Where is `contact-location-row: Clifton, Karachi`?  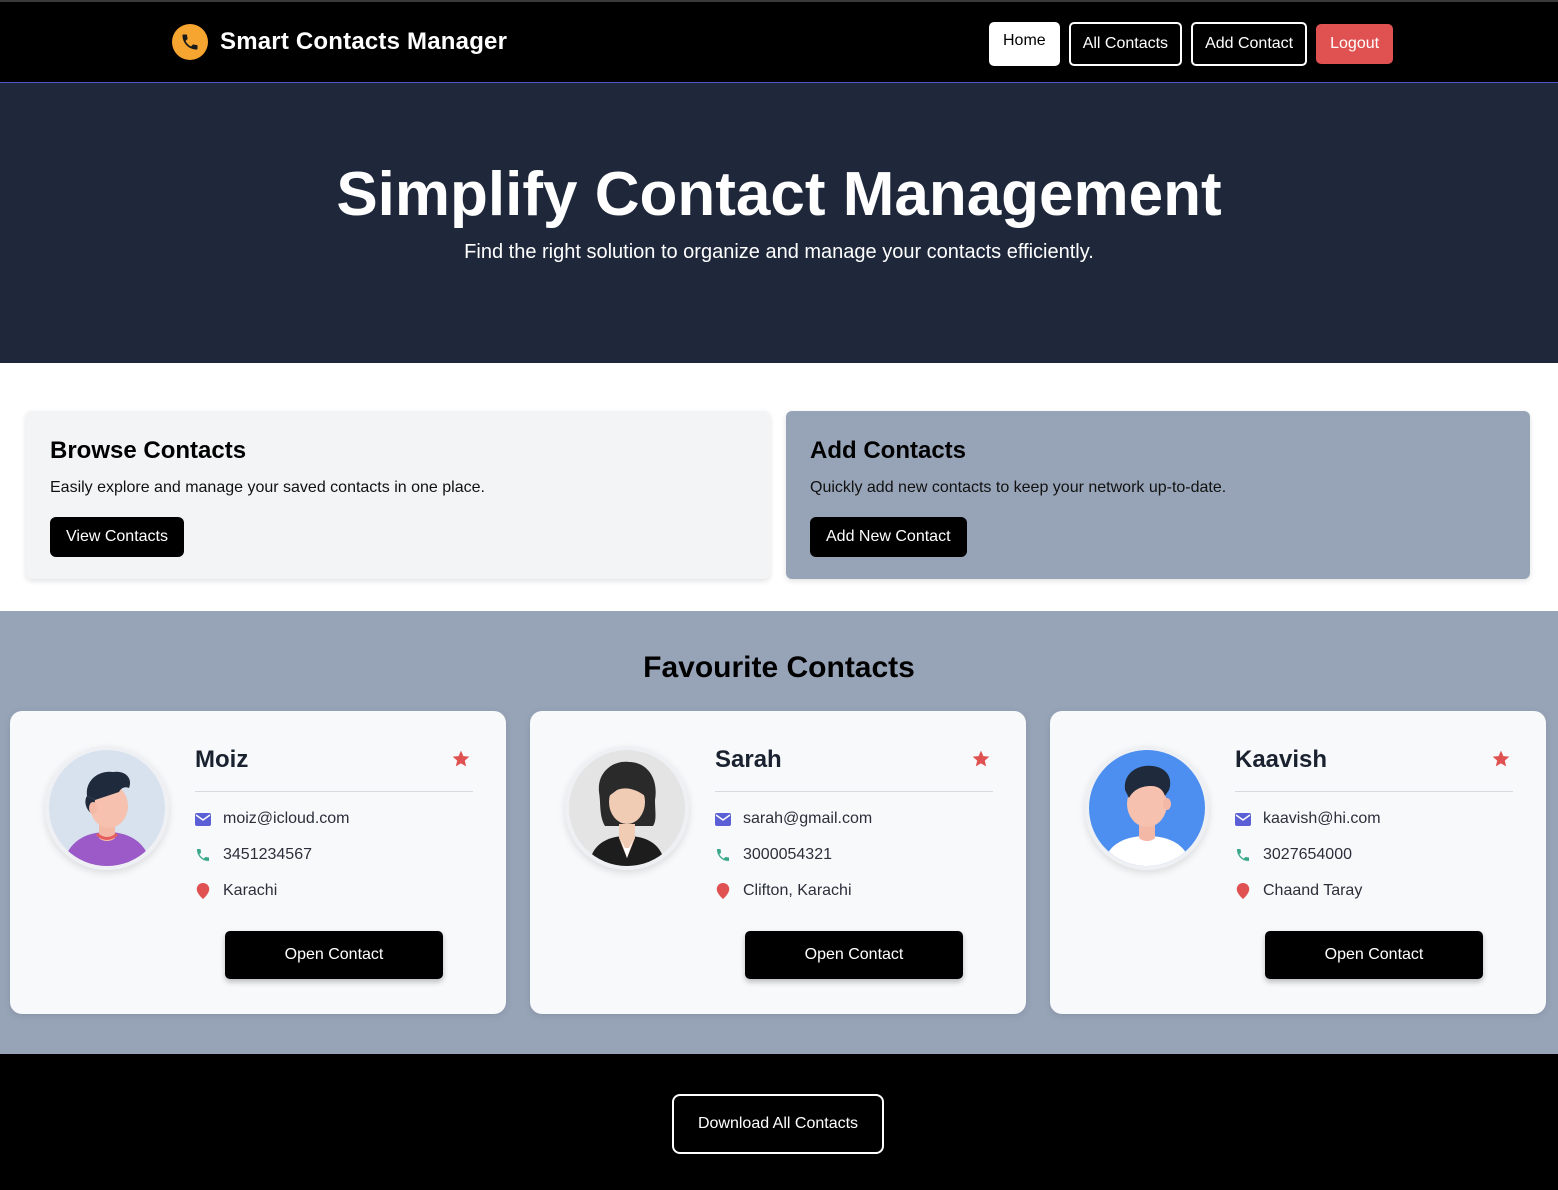
contact-location-row: Clifton, Karachi is located at coordinates (783, 891).